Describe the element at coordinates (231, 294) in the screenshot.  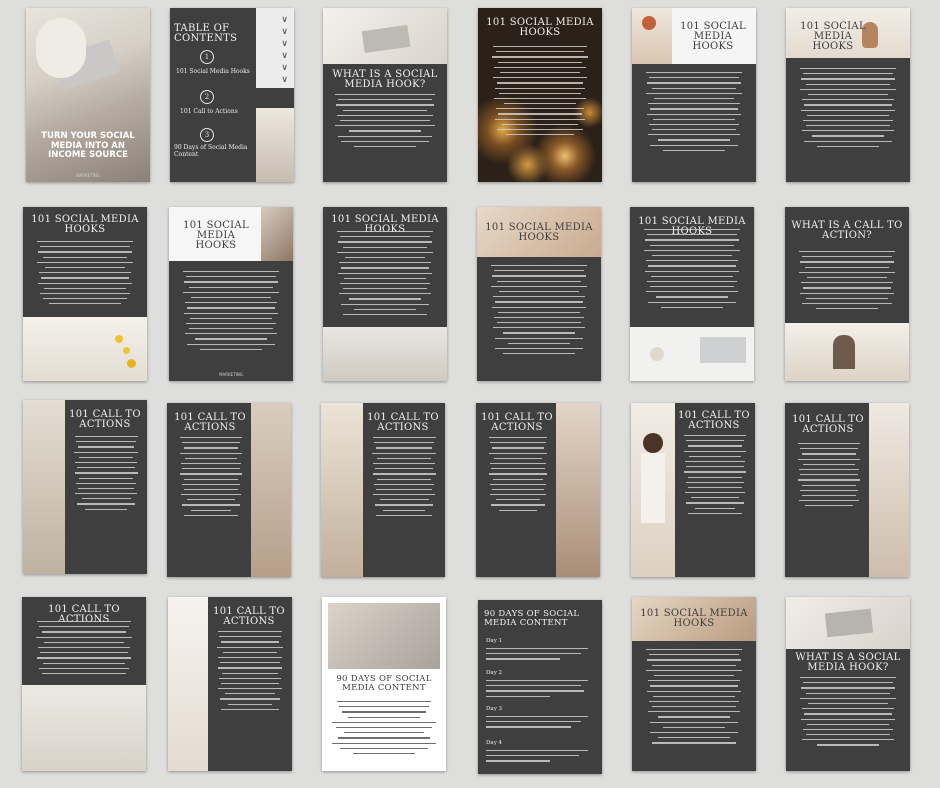
I see `page-hooks: 101 SOCIAL MEDIA HOOKS MARKETING` at that location.